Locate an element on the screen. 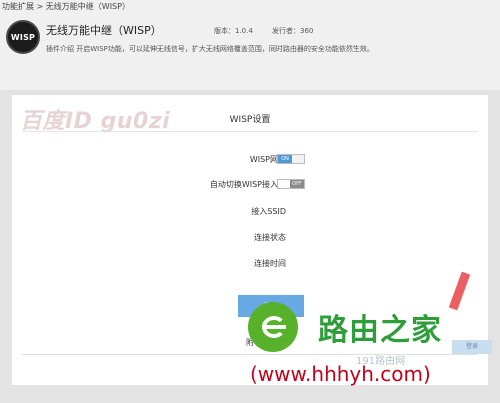 This screenshot has height=403, width=500. plugin-developer: 发行者：360 is located at coordinates (293, 31).